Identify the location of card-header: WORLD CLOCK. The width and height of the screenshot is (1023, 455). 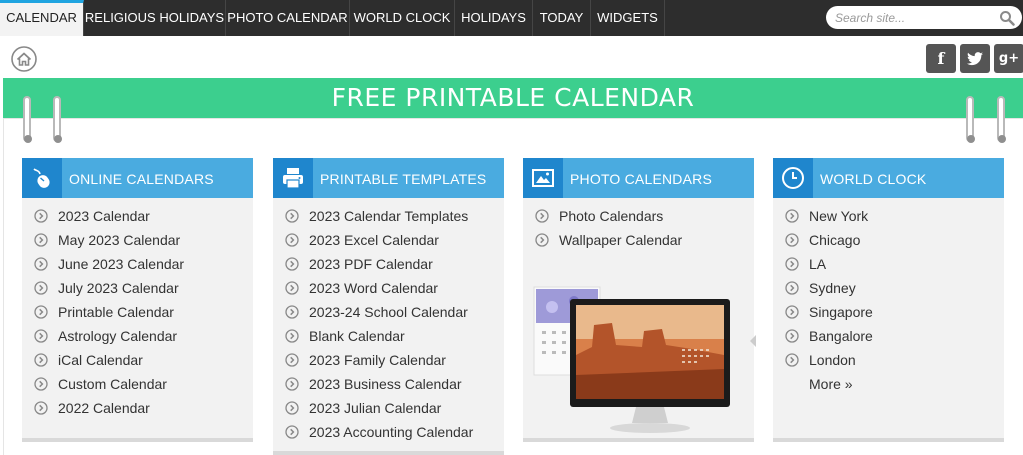
(888, 178).